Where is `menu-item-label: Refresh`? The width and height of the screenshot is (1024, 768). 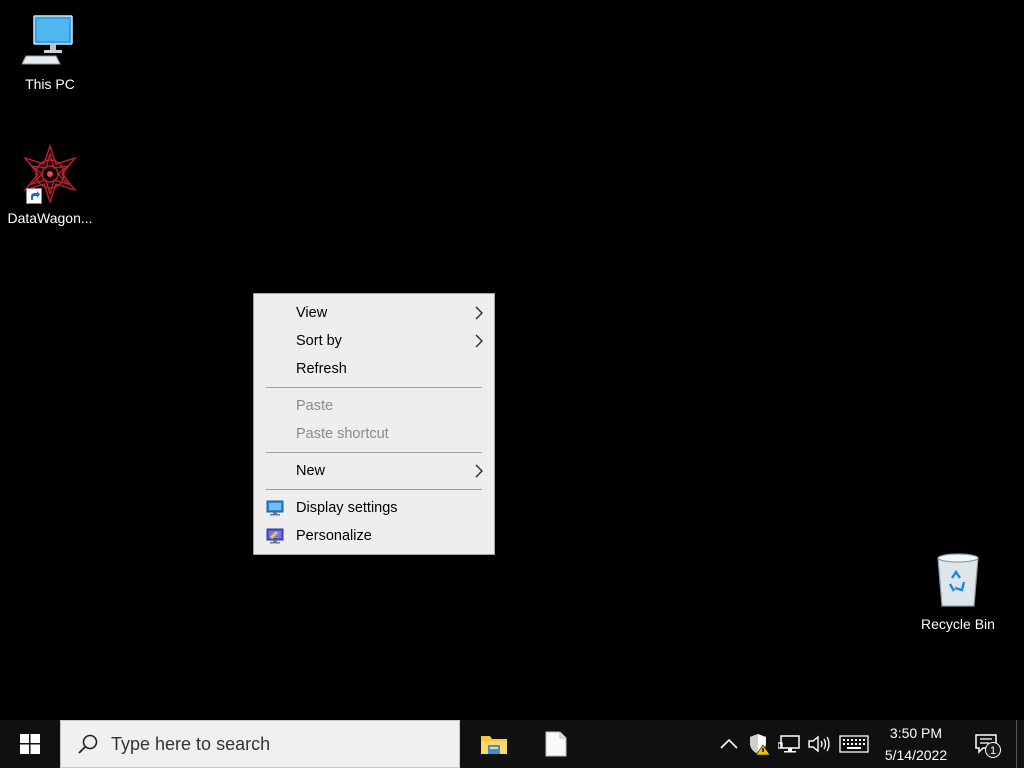 menu-item-label: Refresh is located at coordinates (321, 369).